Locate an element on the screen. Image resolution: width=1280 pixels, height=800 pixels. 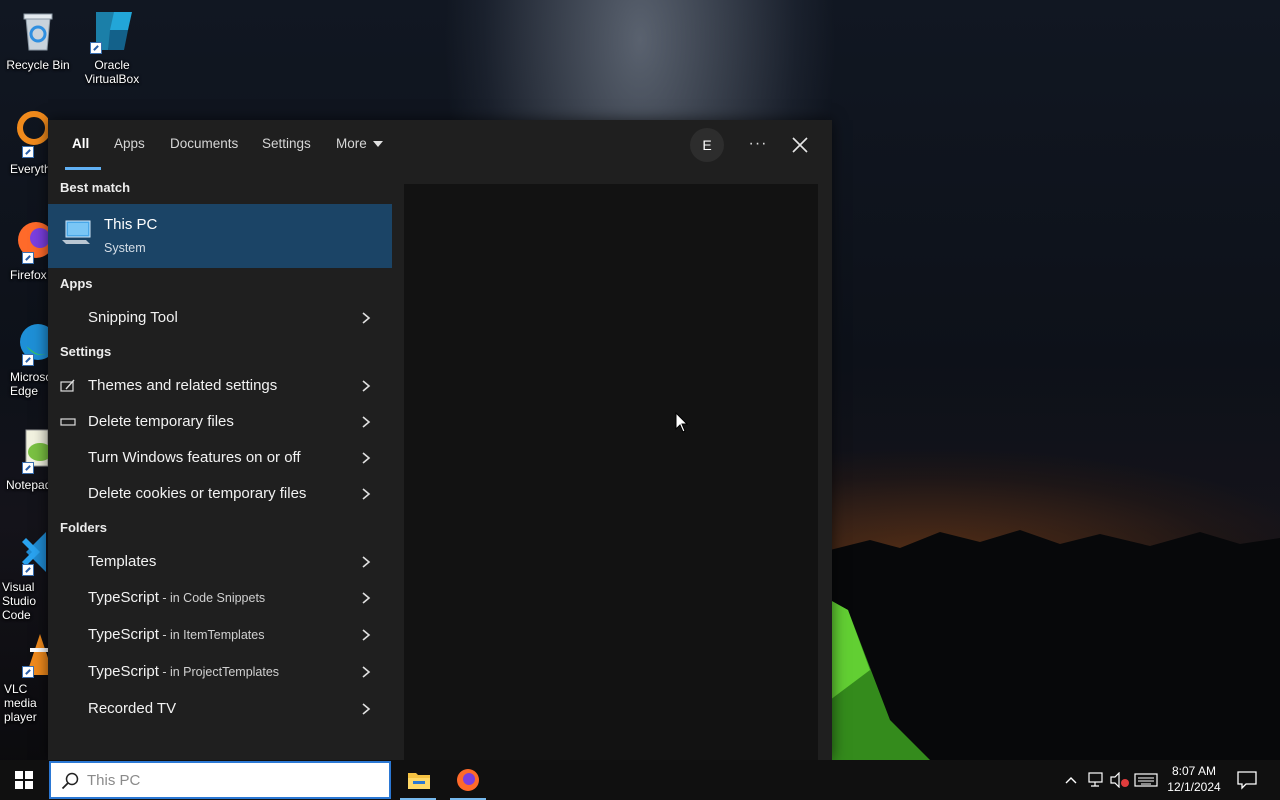
touch-keyboard-button is located at coordinates (1146, 780).